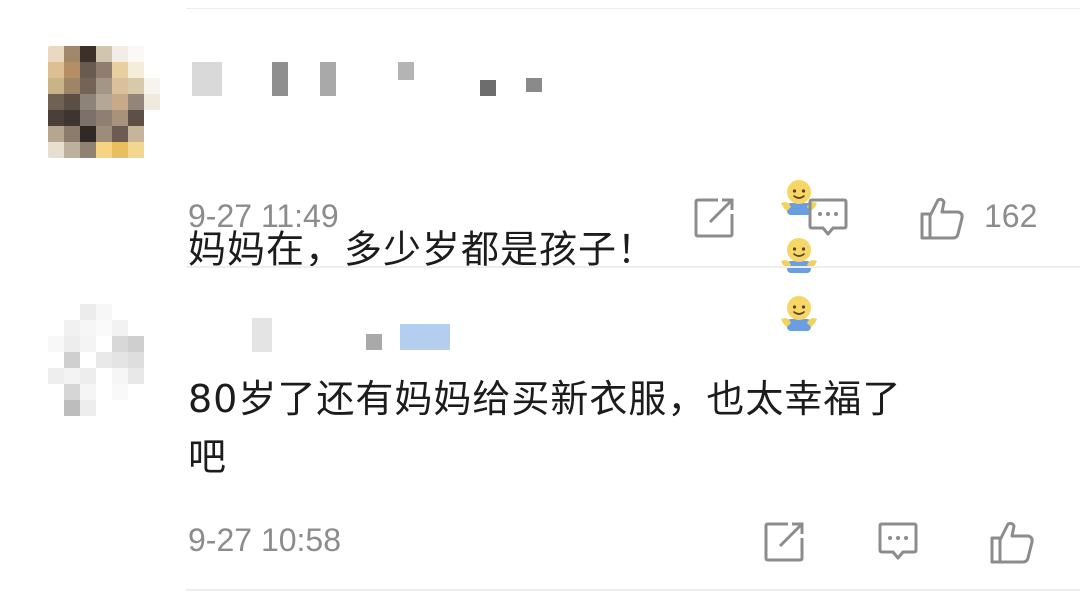  I want to click on comment-timestamp: 9-27 10:58, so click(265, 540).